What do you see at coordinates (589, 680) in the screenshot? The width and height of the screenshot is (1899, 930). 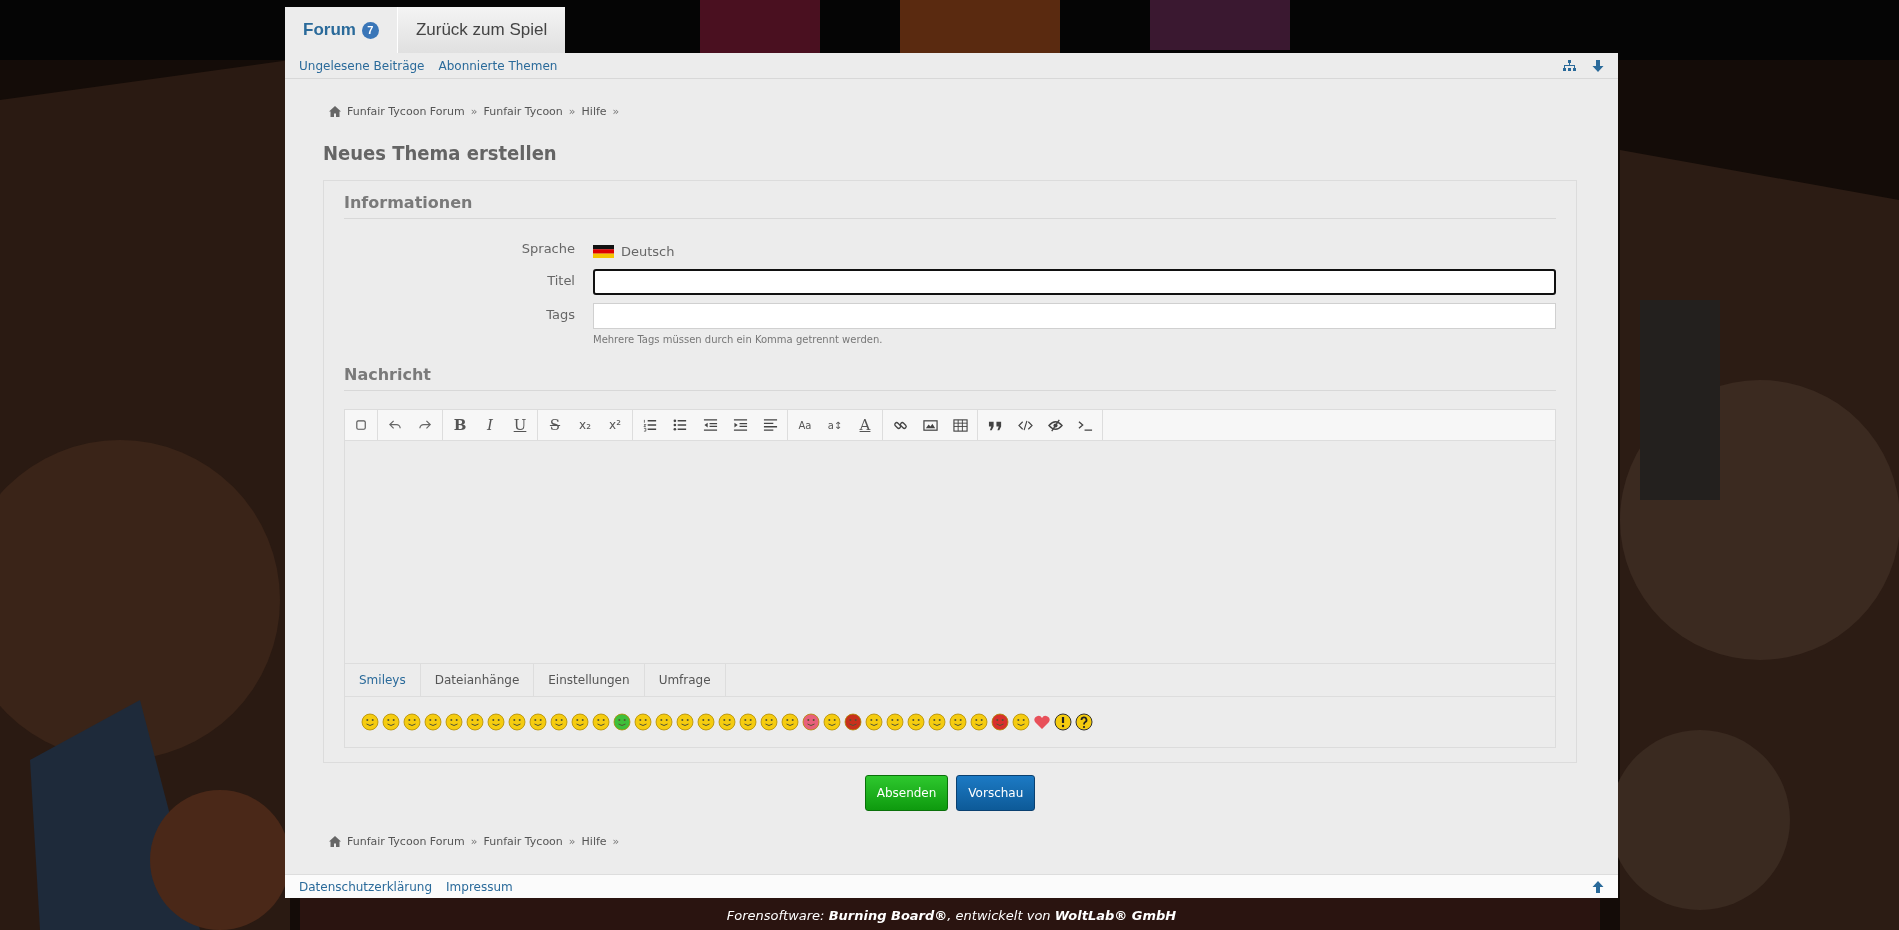 I see `editor-tab: Einstellungen` at bounding box center [589, 680].